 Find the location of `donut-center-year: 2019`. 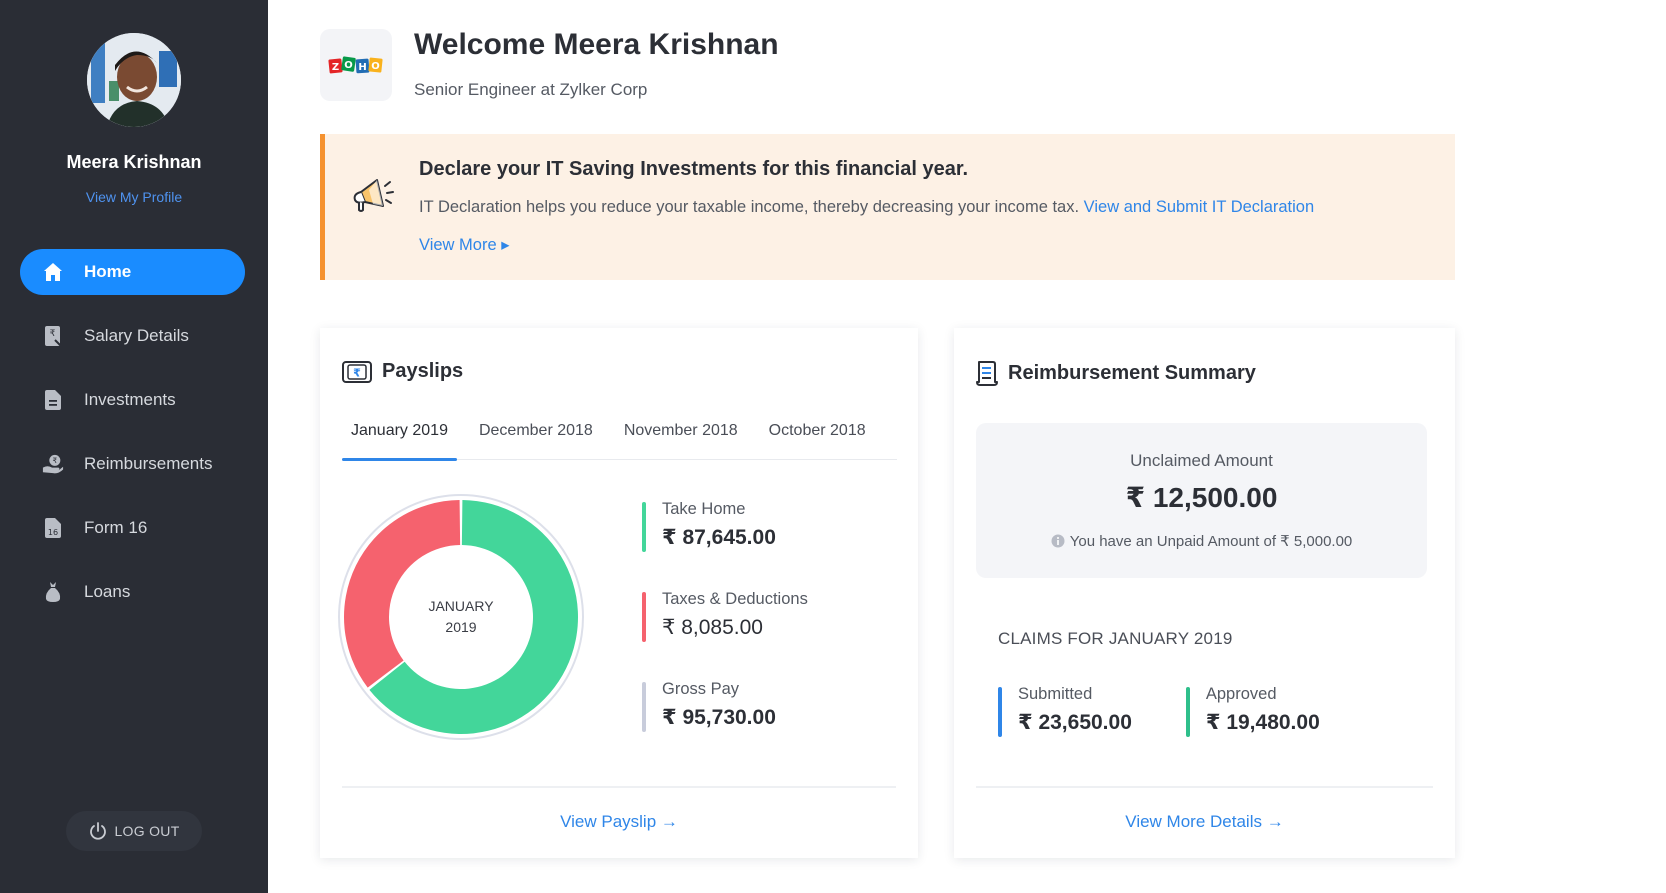

donut-center-year: 2019 is located at coordinates (460, 627).